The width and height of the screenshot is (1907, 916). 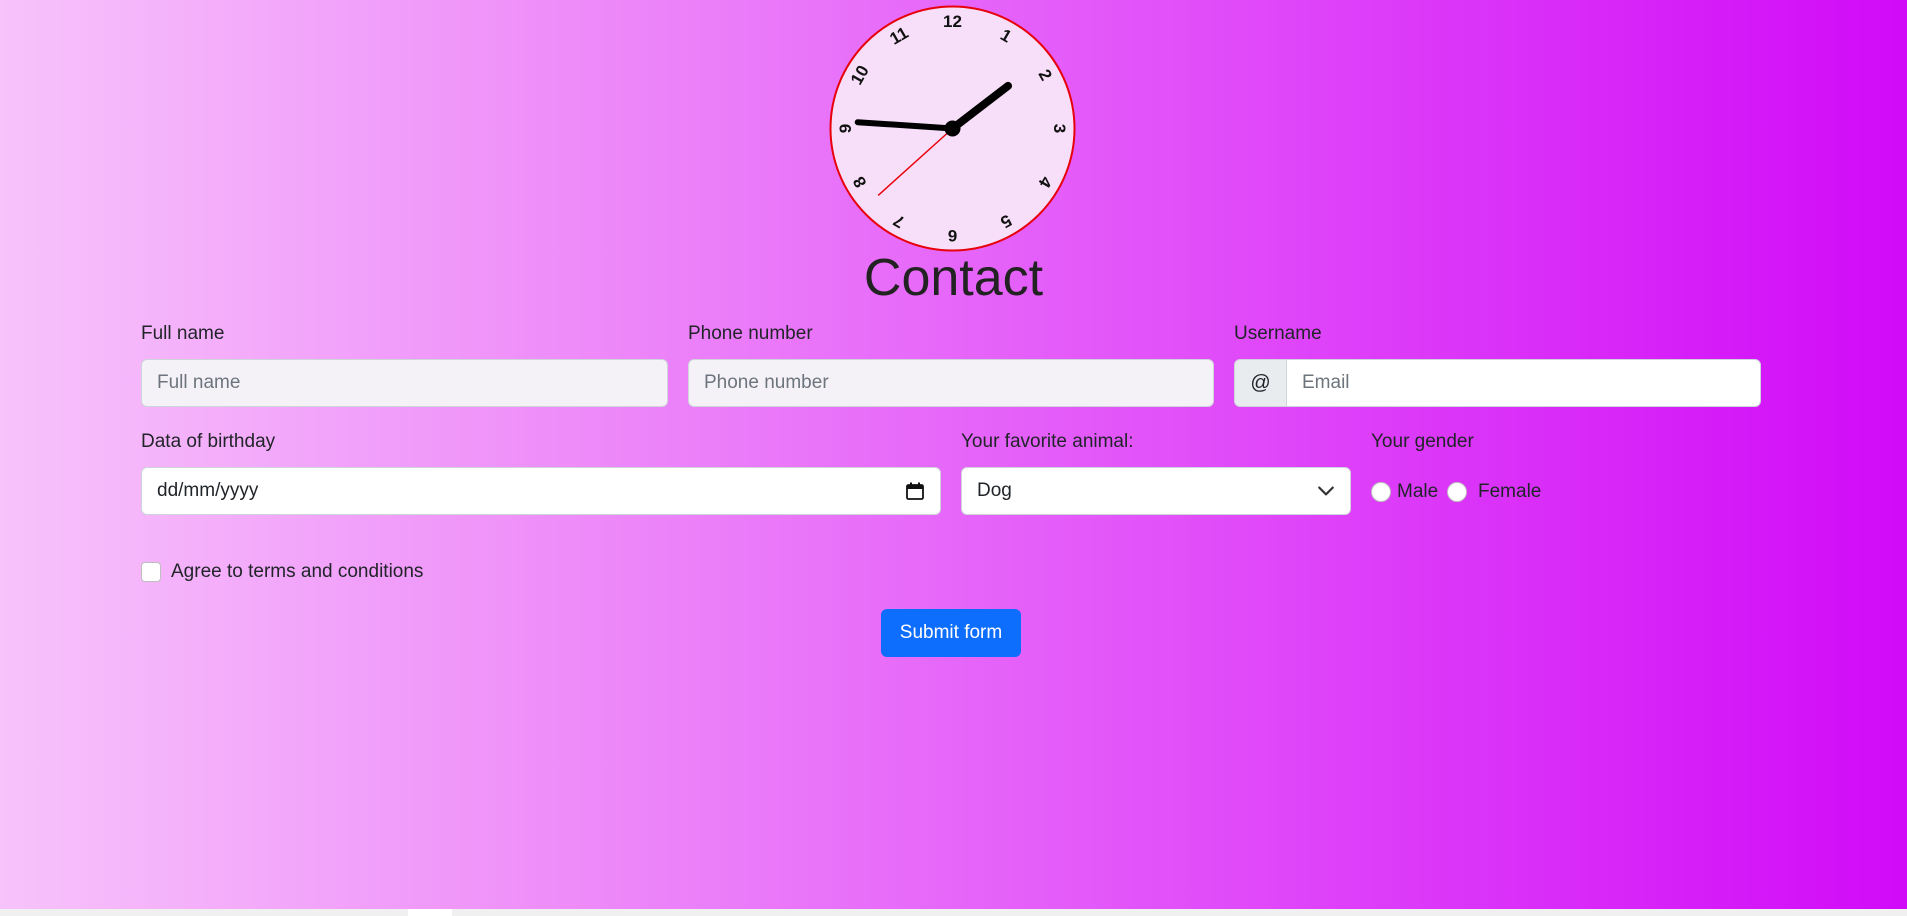 I want to click on terms-checkbox, so click(x=151, y=572).